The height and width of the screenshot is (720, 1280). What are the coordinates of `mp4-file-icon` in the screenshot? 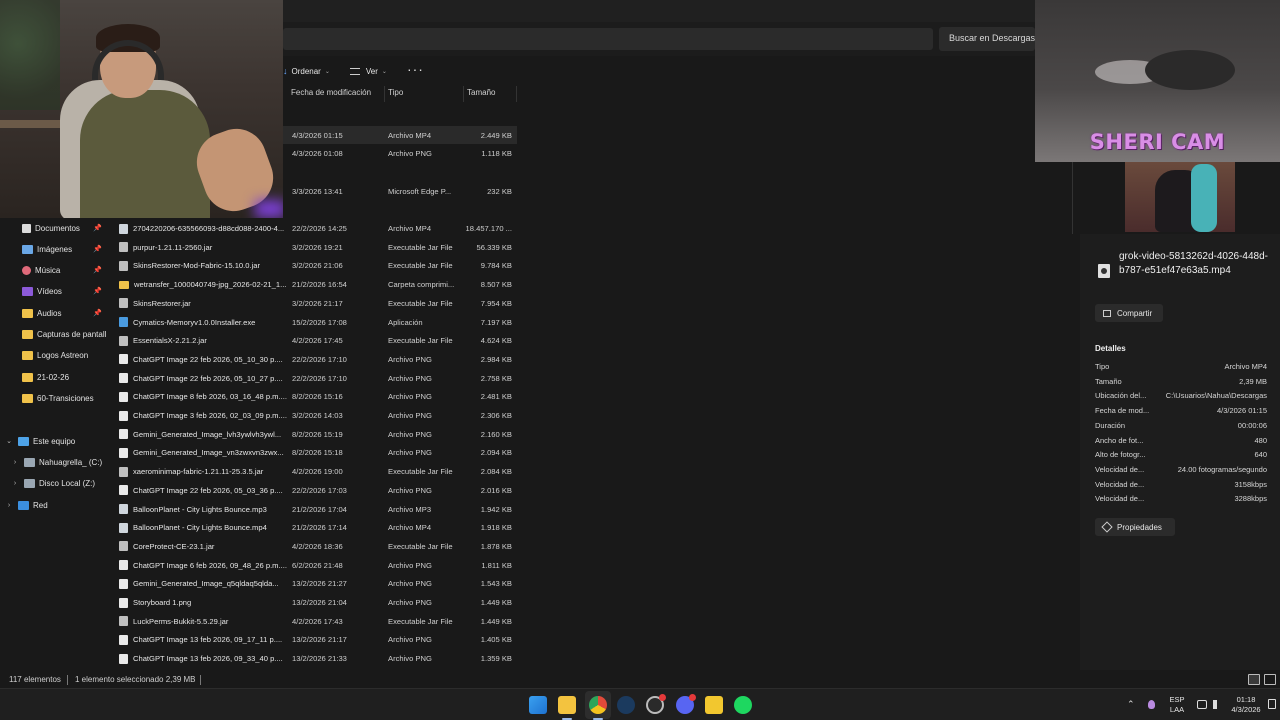 It's located at (123, 527).